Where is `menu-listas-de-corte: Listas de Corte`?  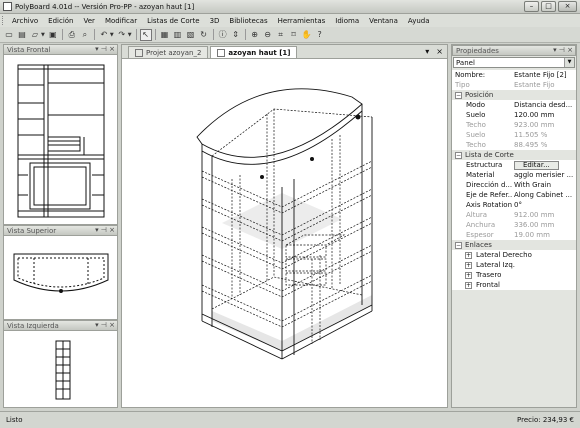 menu-listas-de-corte: Listas de Corte is located at coordinates (173, 21).